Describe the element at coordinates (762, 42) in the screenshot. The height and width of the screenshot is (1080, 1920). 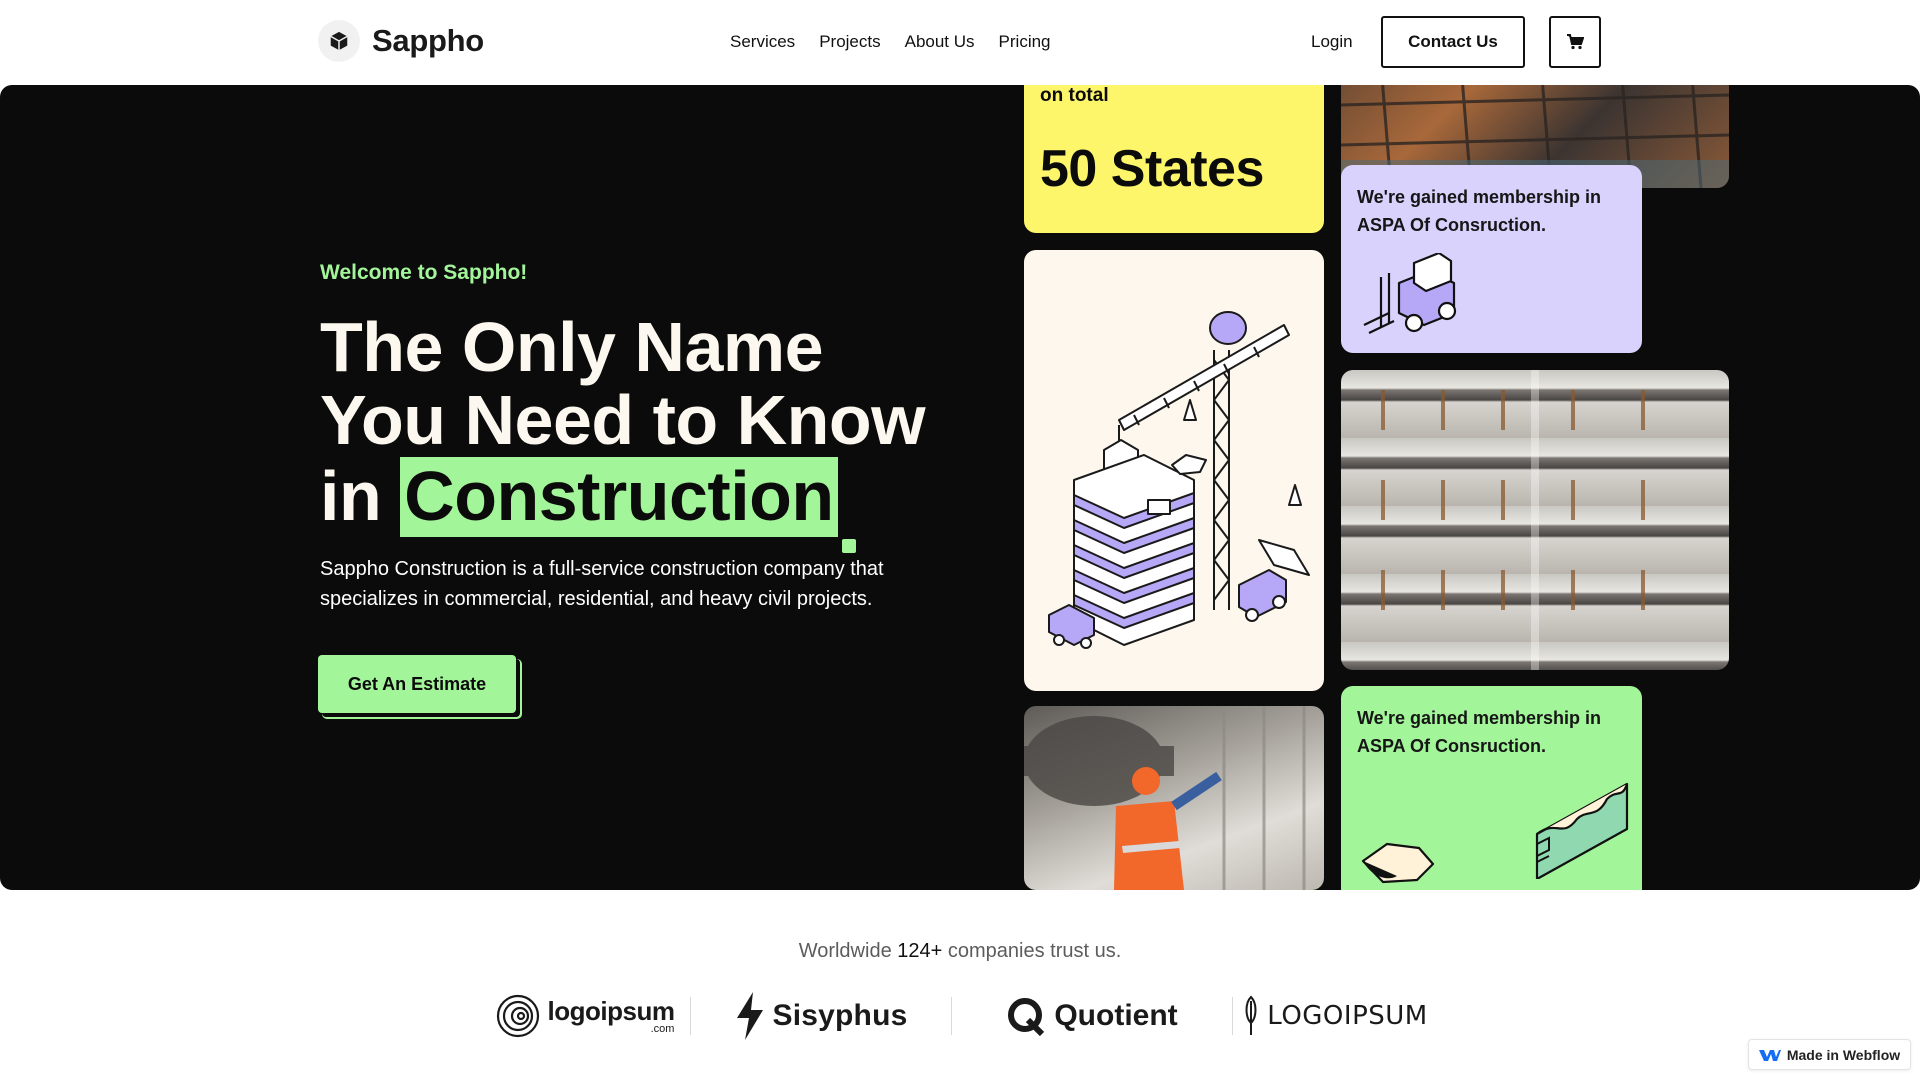
I see `nav-link-services: Services` at that location.